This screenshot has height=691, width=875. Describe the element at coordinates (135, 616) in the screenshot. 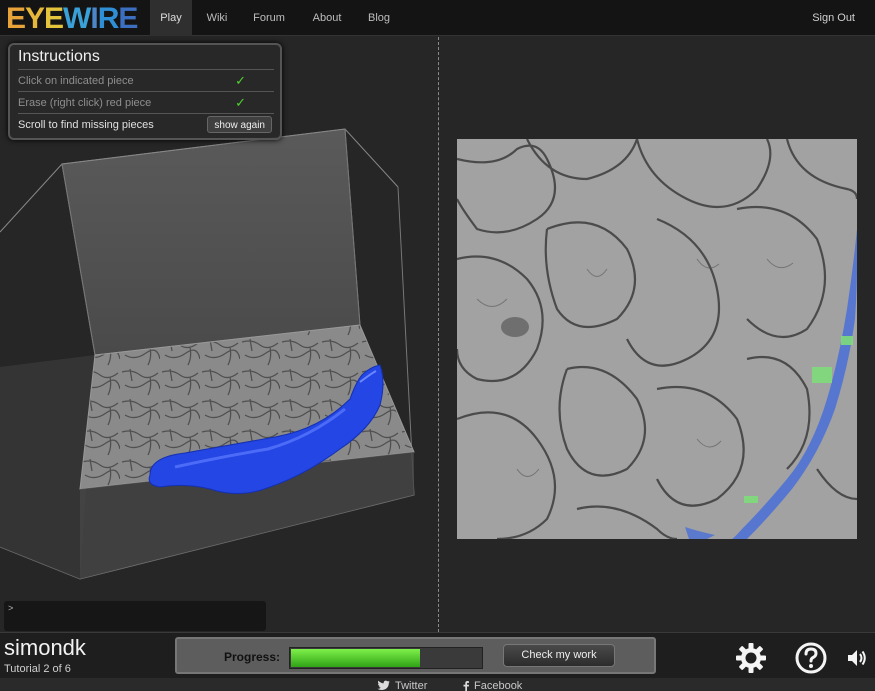

I see `chat-console: >` at that location.